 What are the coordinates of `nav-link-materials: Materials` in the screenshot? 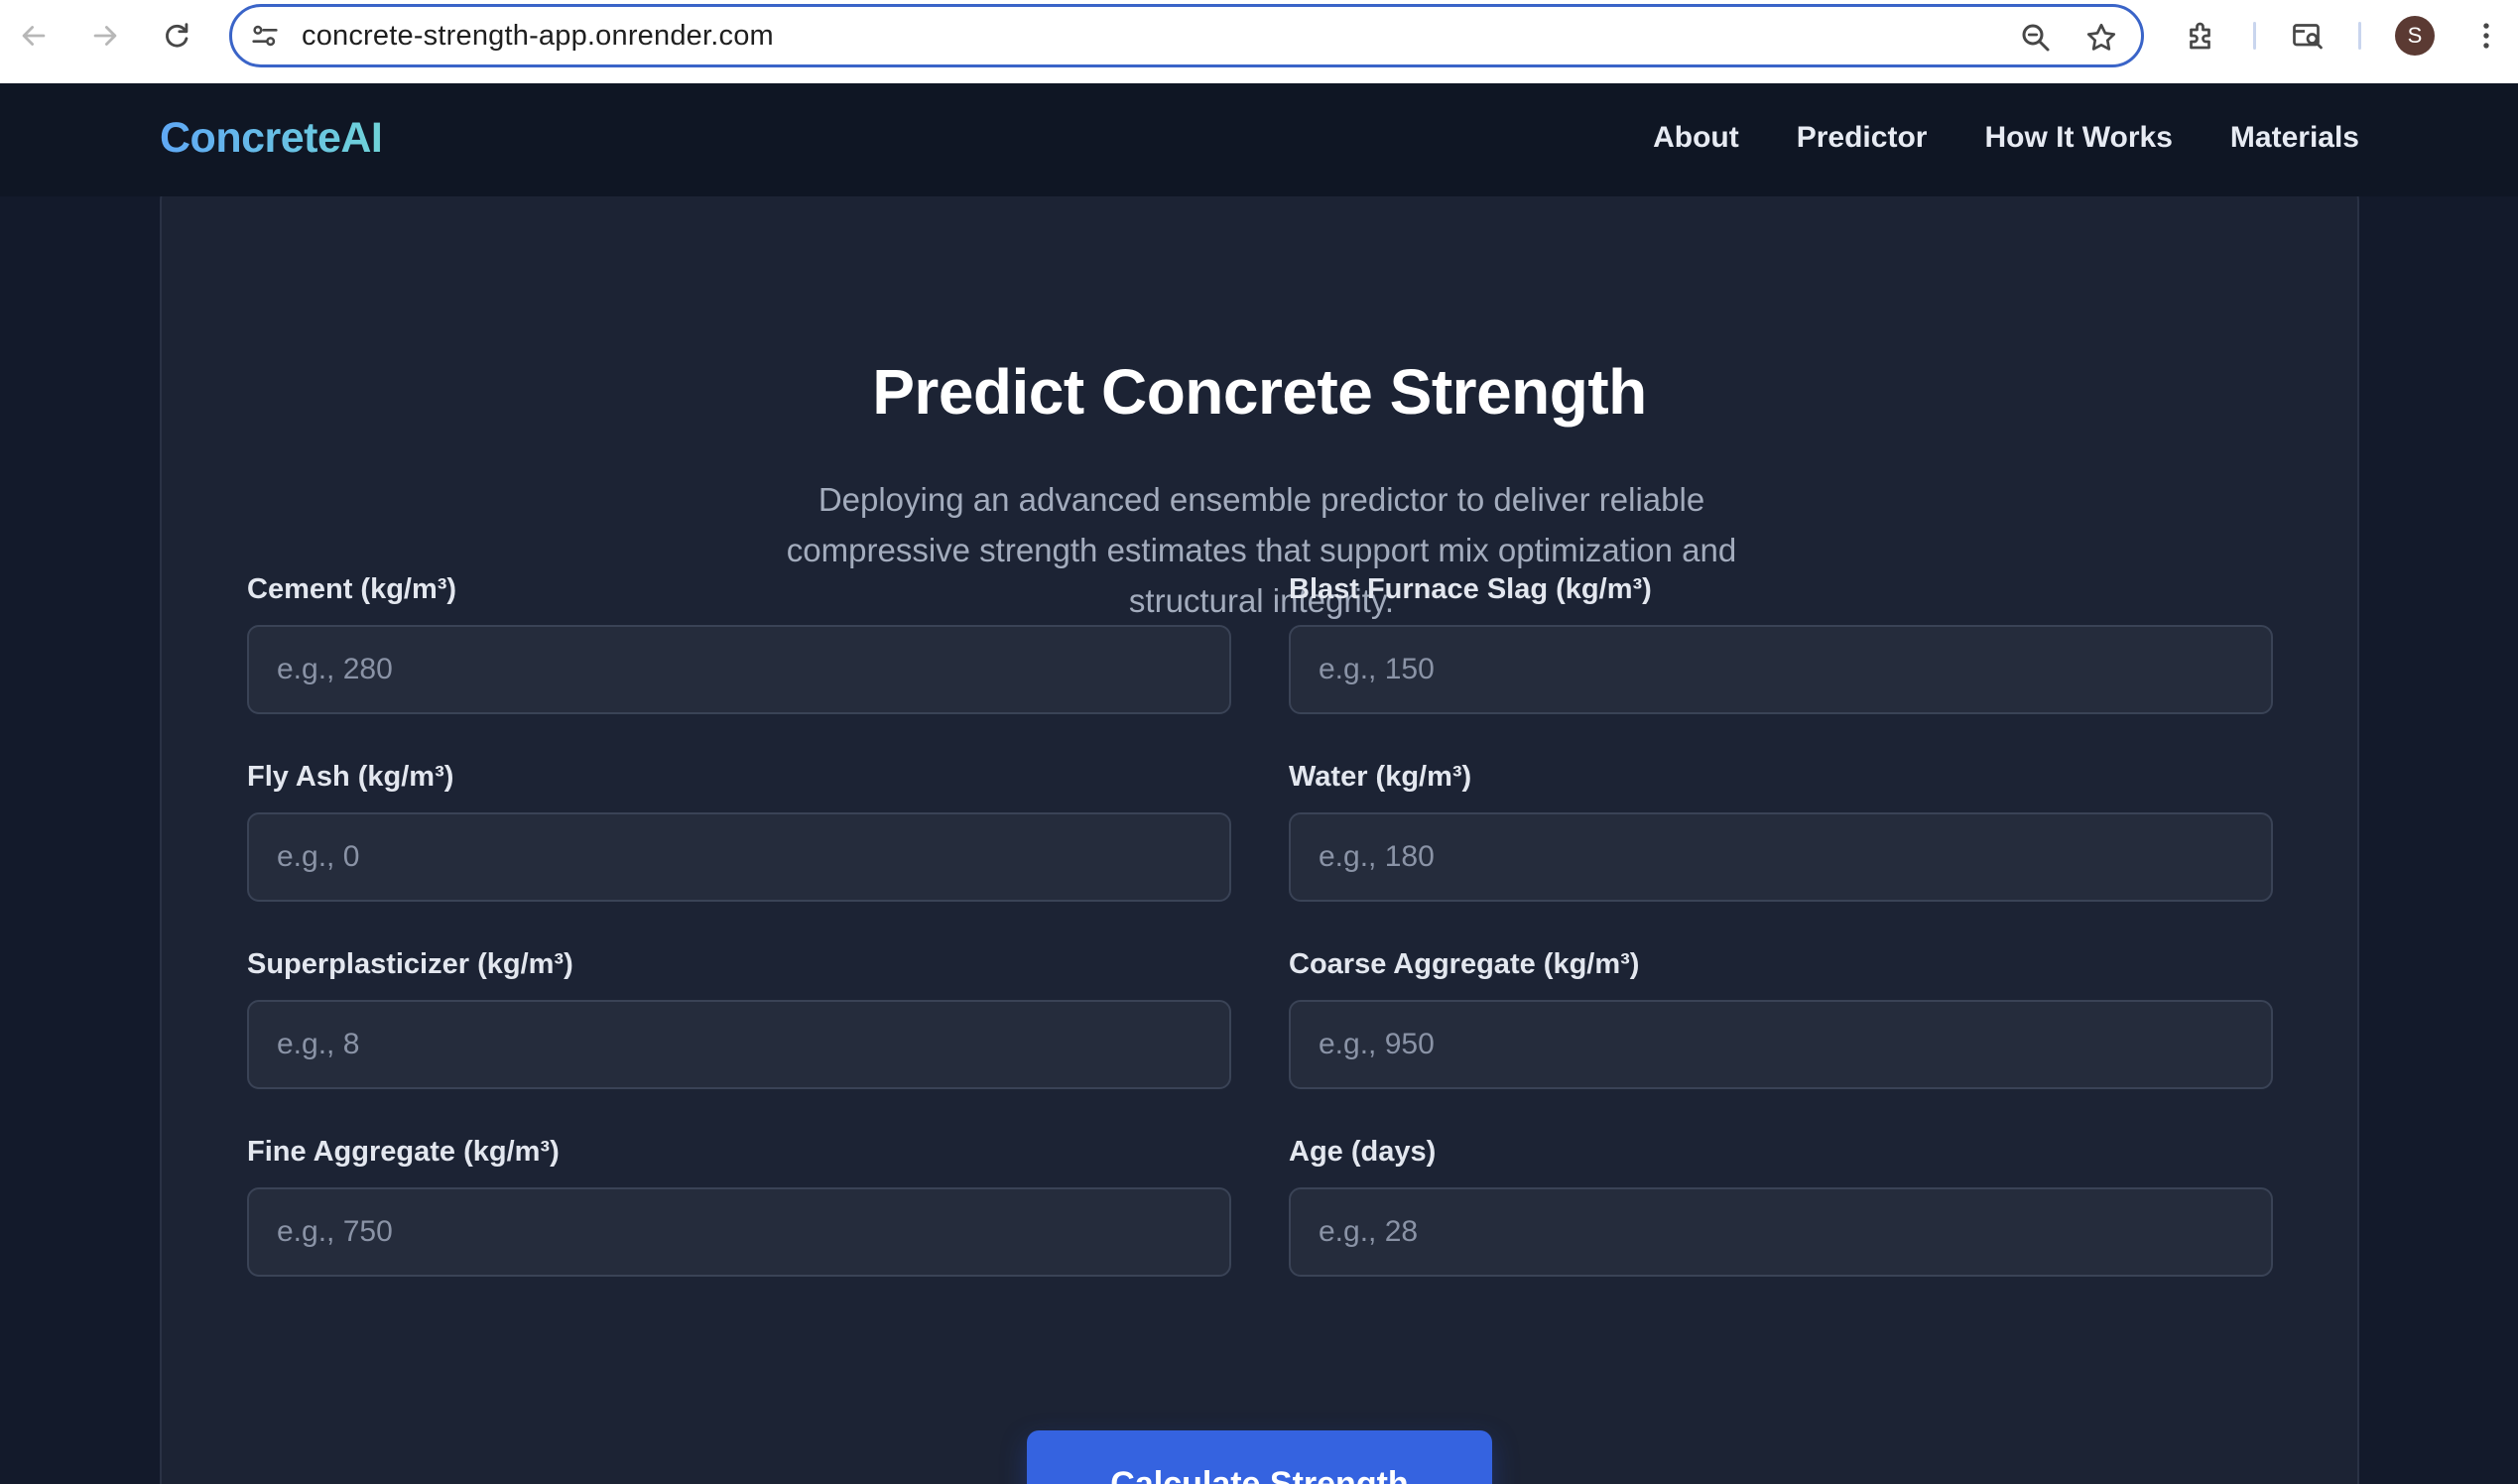 It's located at (2294, 138).